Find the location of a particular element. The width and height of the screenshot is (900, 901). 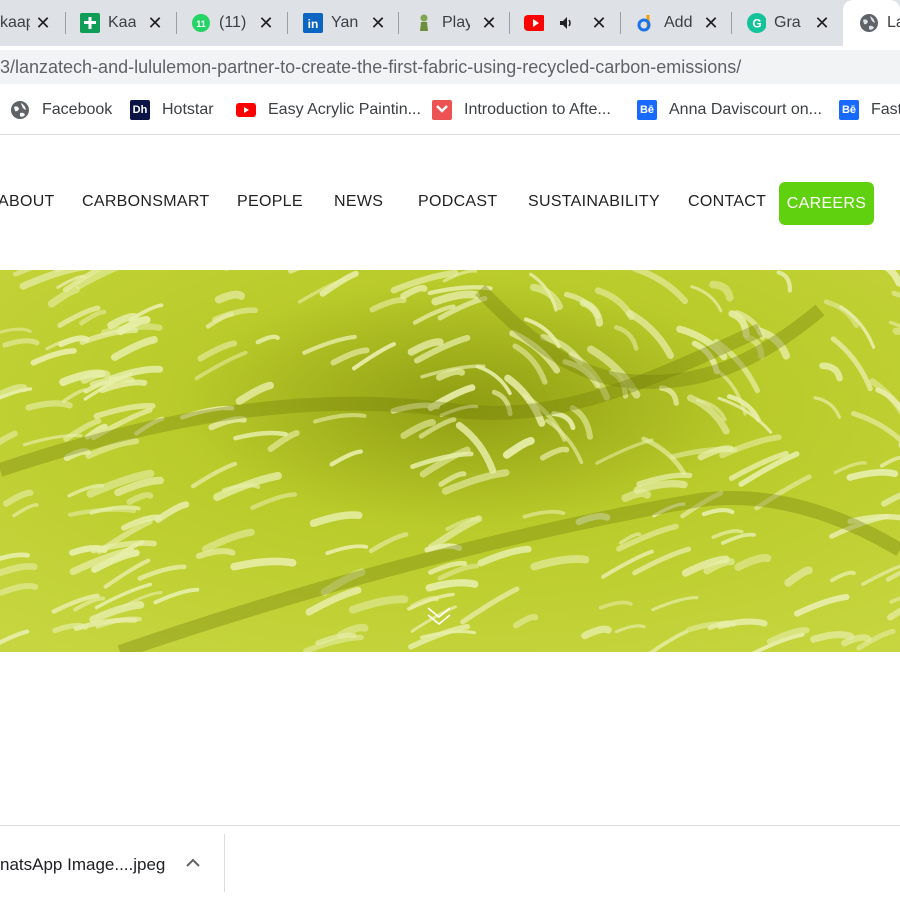

chess-pawn-icon is located at coordinates (424, 23).